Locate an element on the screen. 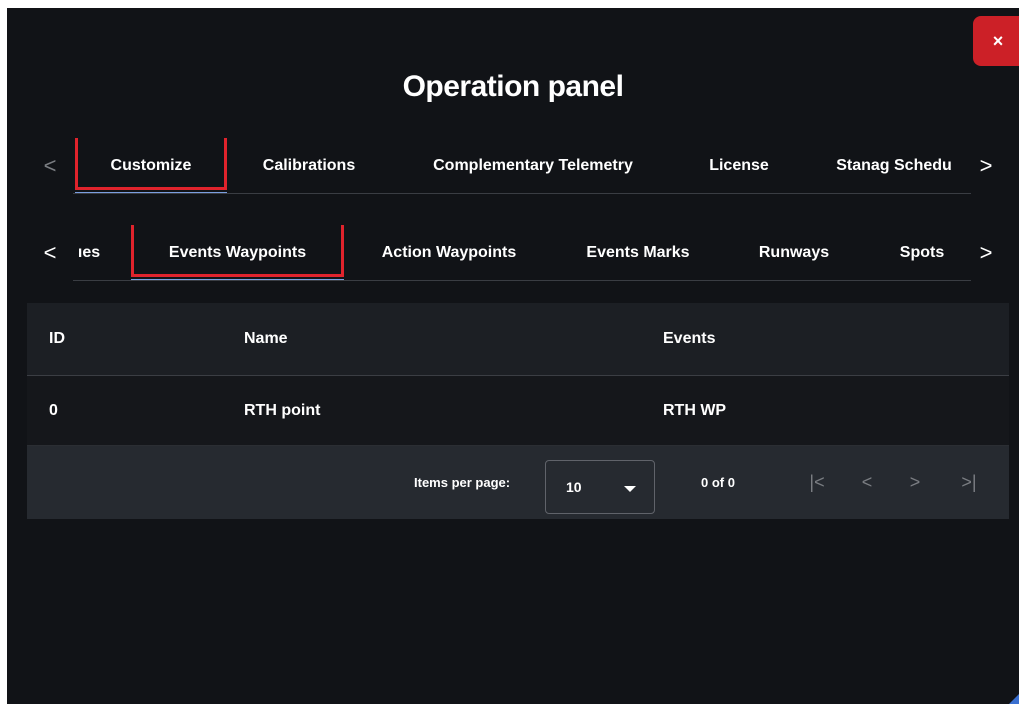 This screenshot has height=704, width=1019. secondary-tabs-prev-chevron-icon: < is located at coordinates (50, 253).